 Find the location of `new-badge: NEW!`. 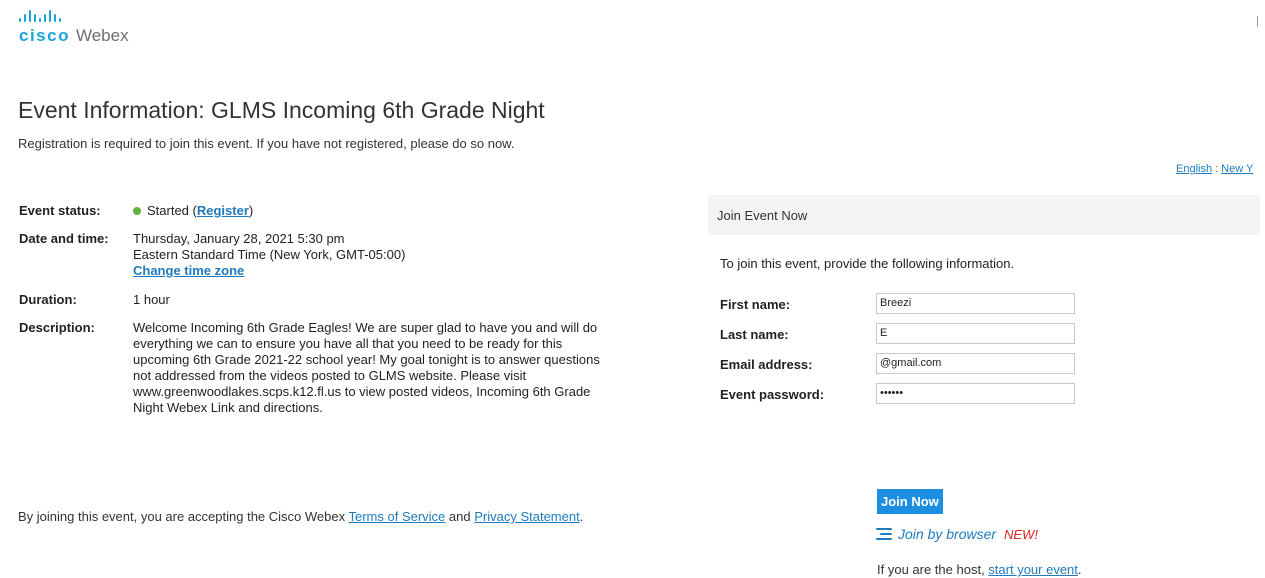

new-badge: NEW! is located at coordinates (1021, 534).